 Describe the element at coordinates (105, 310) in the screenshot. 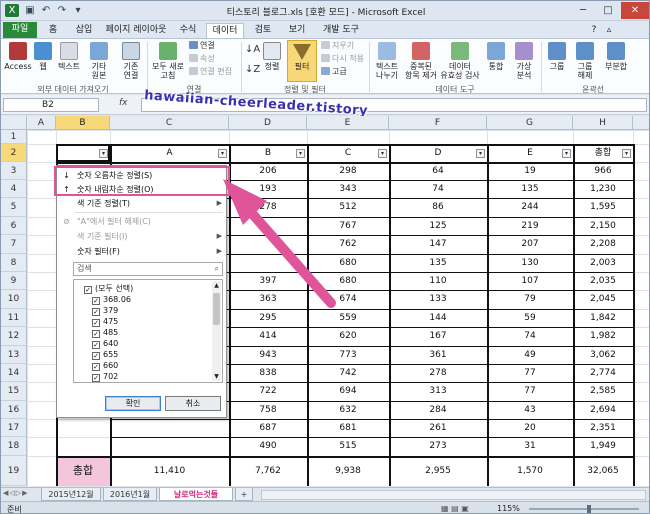

I see `filter-value-item: ✓ 379` at that location.